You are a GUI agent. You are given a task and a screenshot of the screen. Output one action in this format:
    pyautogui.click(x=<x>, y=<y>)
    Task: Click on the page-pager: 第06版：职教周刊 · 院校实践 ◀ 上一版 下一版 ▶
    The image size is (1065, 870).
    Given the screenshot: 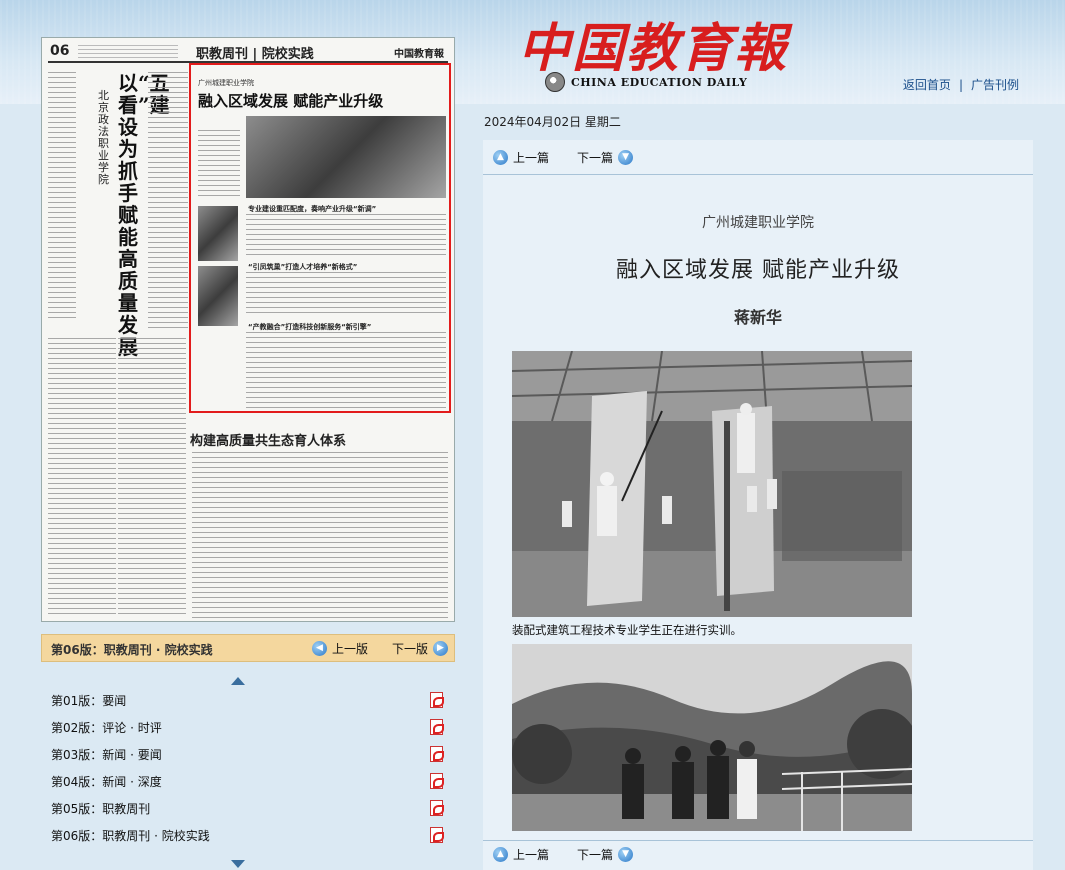 What is the action you would take?
    pyautogui.click(x=248, y=648)
    